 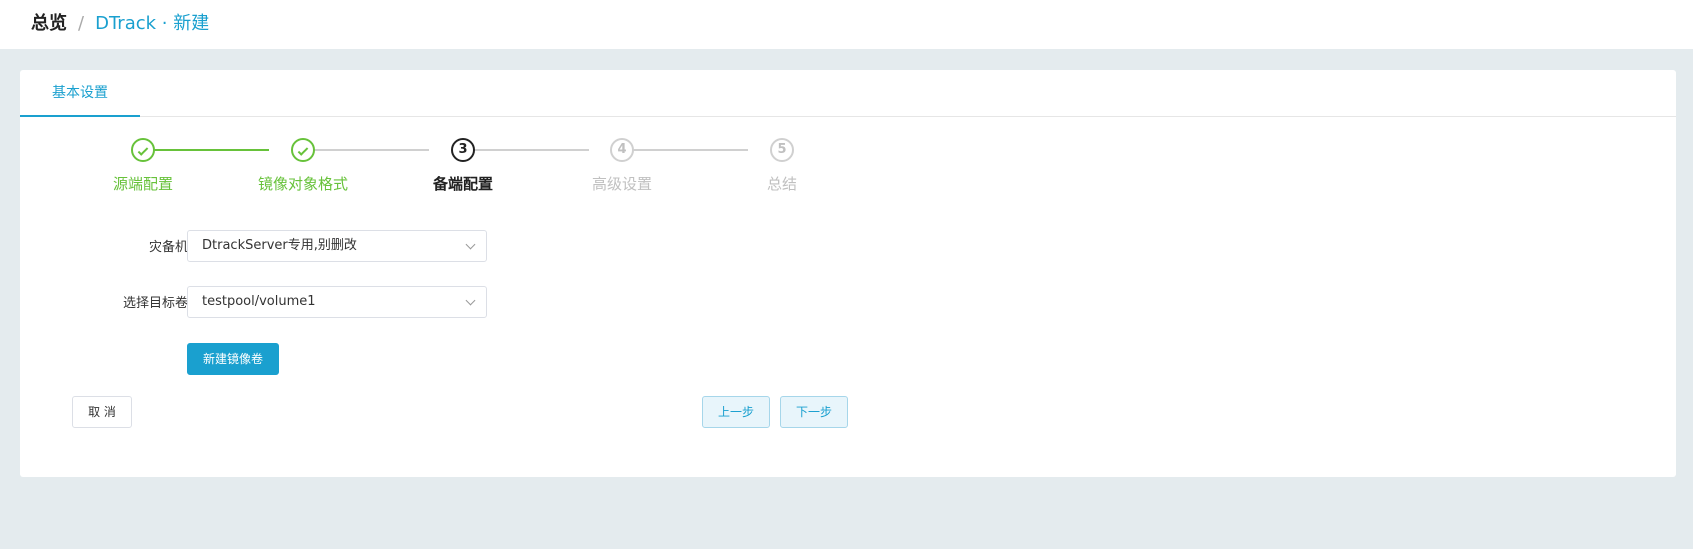 What do you see at coordinates (80, 93) in the screenshot?
I see `tab-basic-settings: 基本设置` at bounding box center [80, 93].